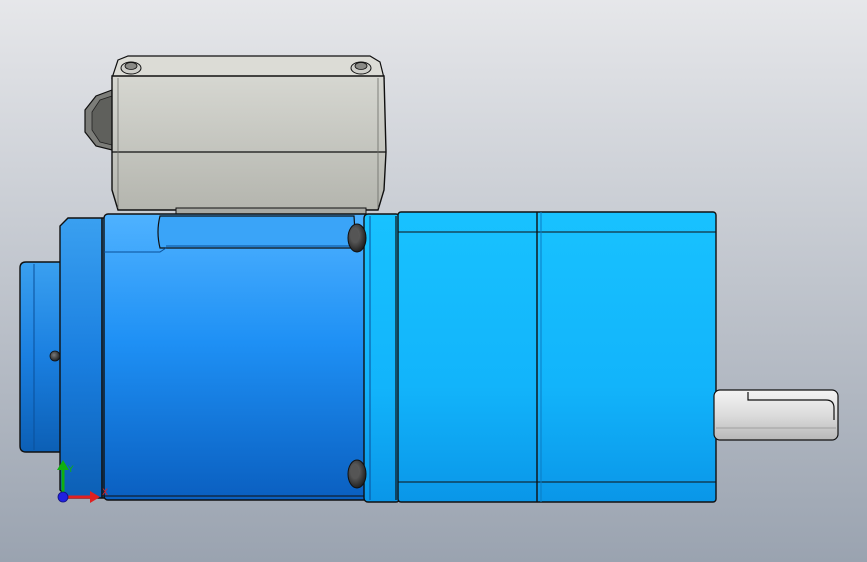 This screenshot has height=562, width=867. Describe the element at coordinates (357, 474) in the screenshot. I see `adapter-bolt-bottom` at that location.